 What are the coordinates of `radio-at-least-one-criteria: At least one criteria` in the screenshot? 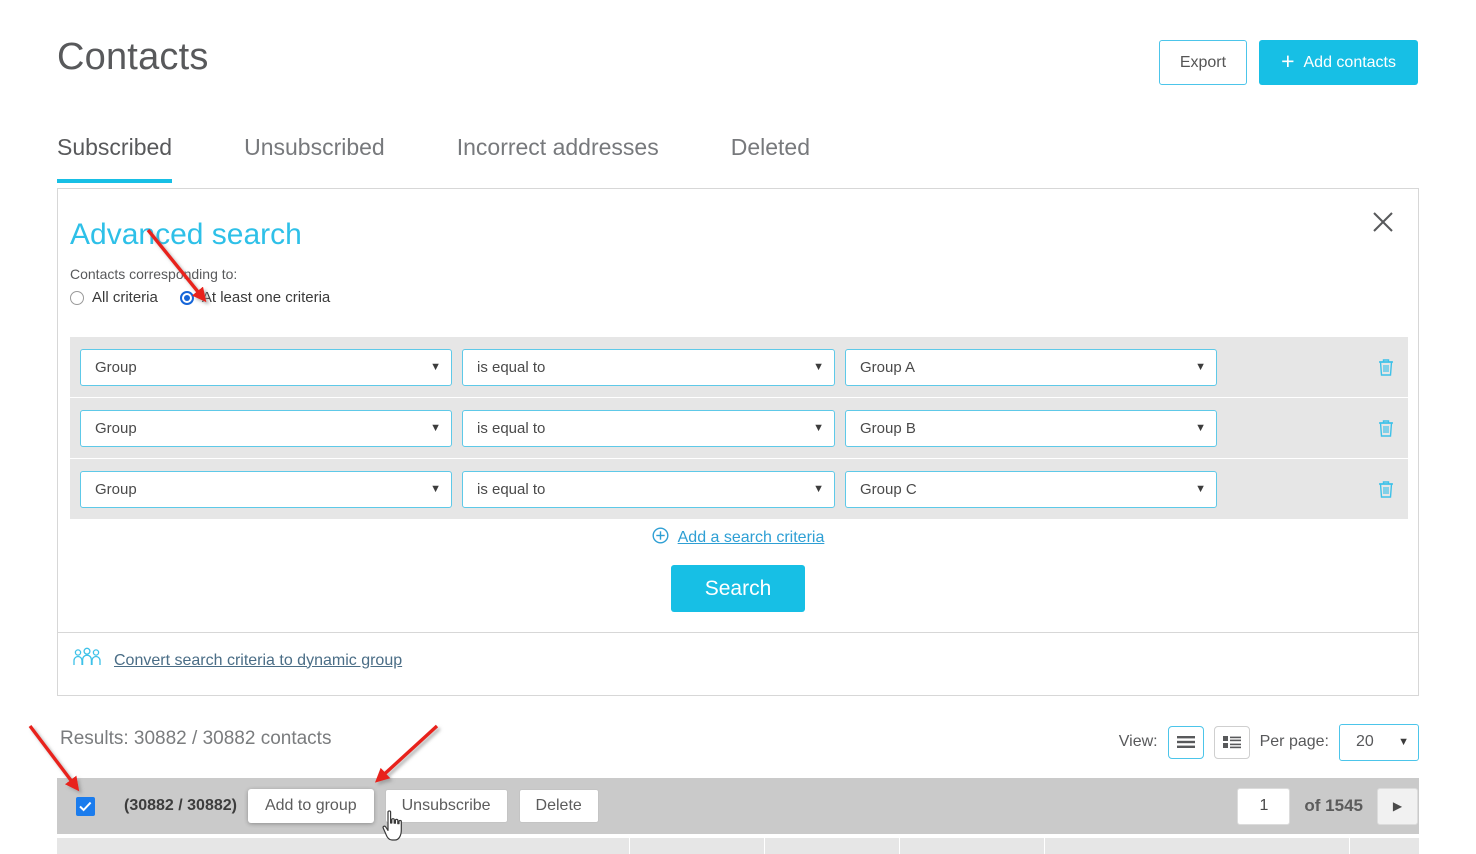 It's located at (255, 297).